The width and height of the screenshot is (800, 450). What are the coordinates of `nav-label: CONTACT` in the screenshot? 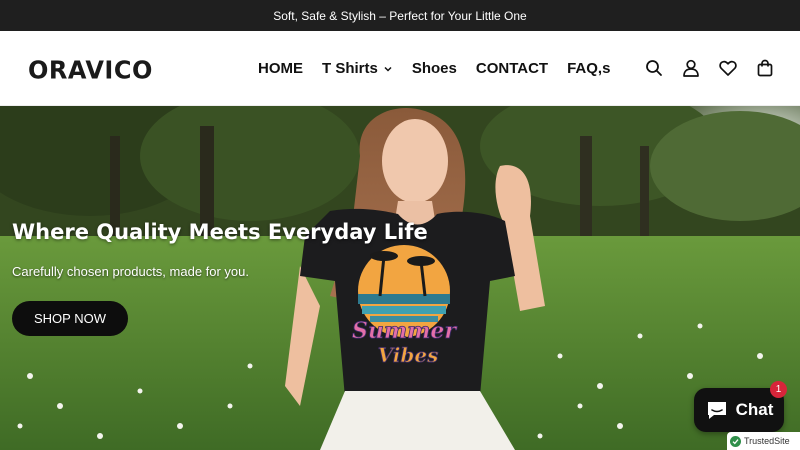 It's located at (512, 68).